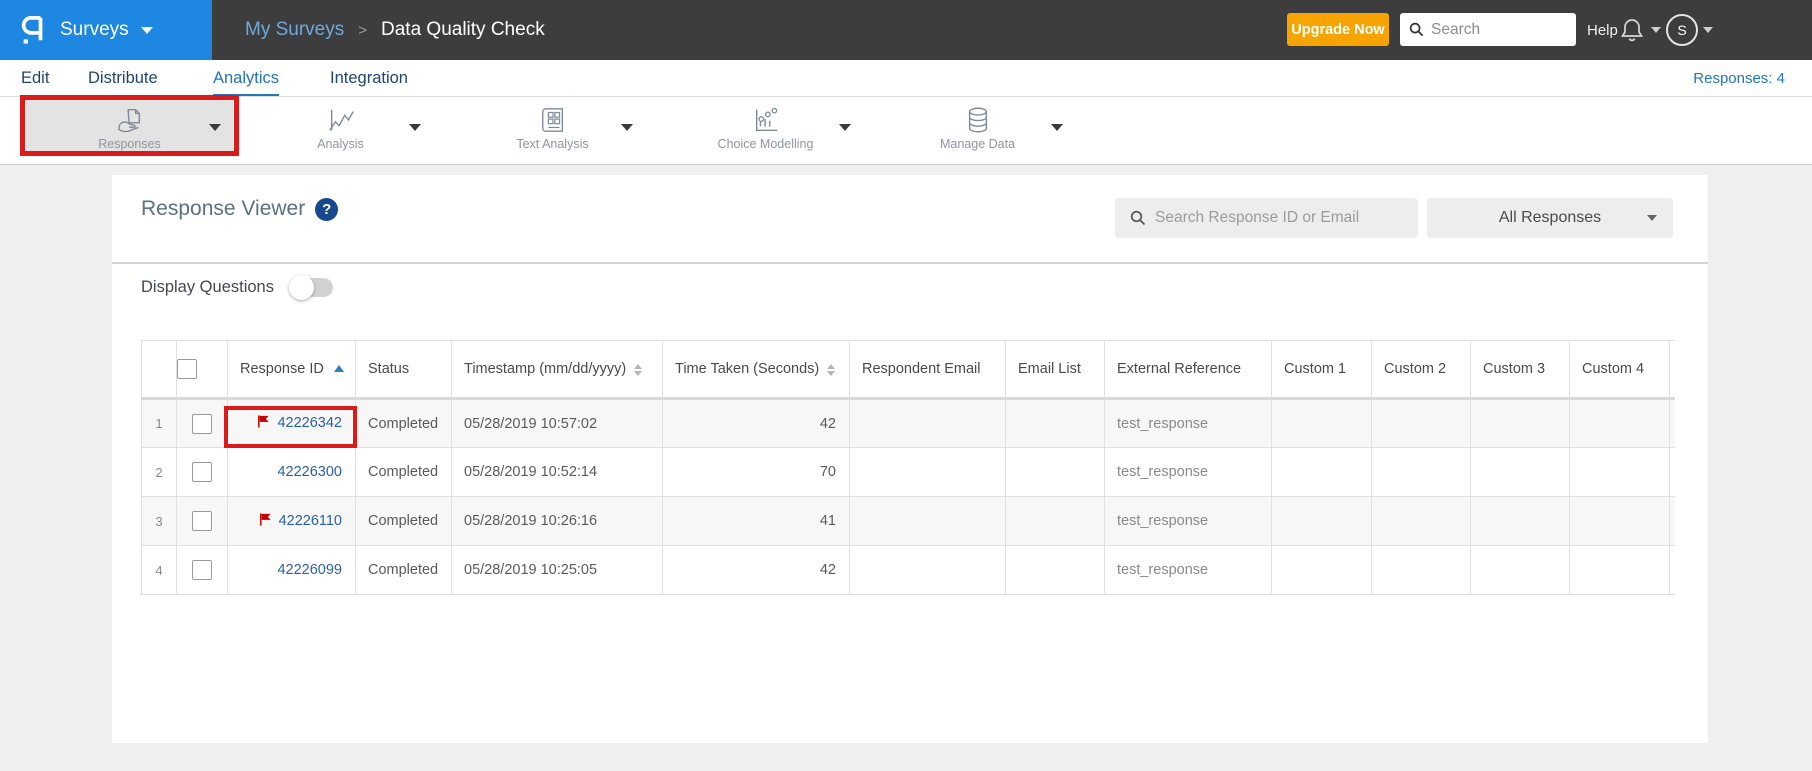  What do you see at coordinates (340, 143) in the screenshot?
I see `toolbar-label: Analysis` at bounding box center [340, 143].